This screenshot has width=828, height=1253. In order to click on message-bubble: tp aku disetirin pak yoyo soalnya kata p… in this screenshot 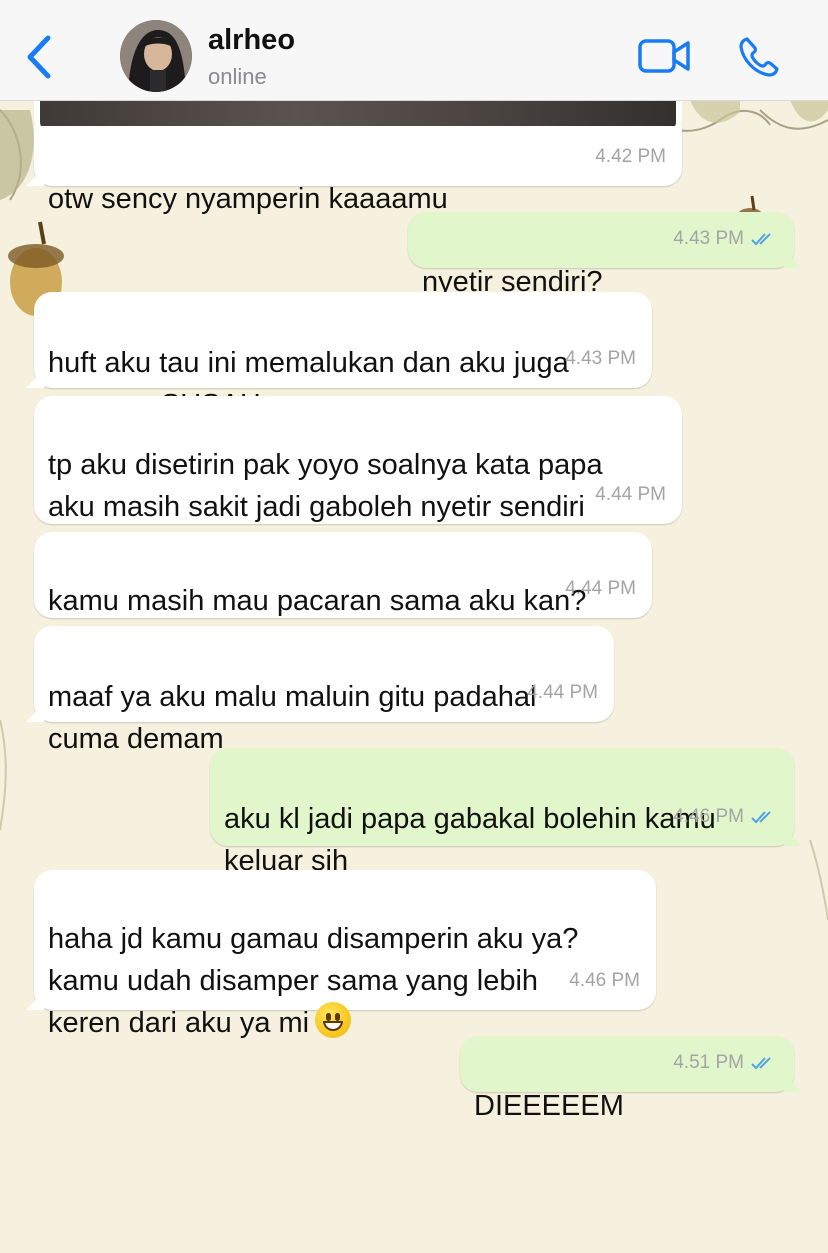, I will do `click(358, 460)`.